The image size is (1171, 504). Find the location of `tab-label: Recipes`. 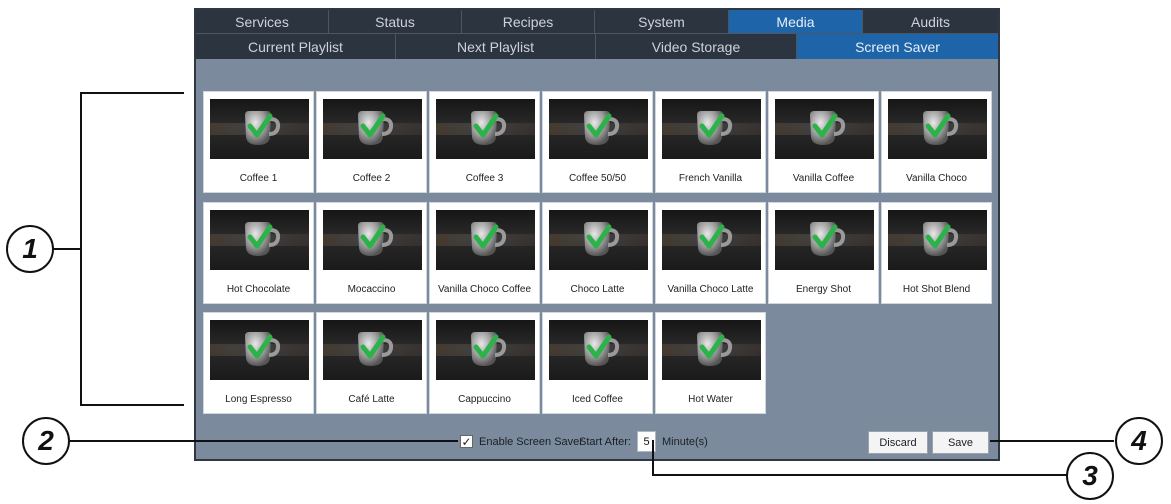

tab-label: Recipes is located at coordinates (528, 21).